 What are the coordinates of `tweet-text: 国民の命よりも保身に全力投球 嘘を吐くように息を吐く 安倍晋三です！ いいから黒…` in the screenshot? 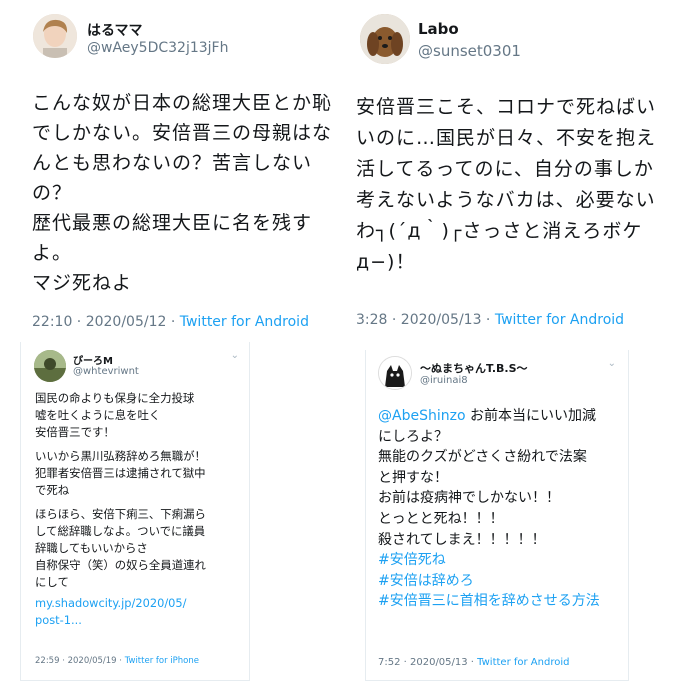 It's located at (120, 509).